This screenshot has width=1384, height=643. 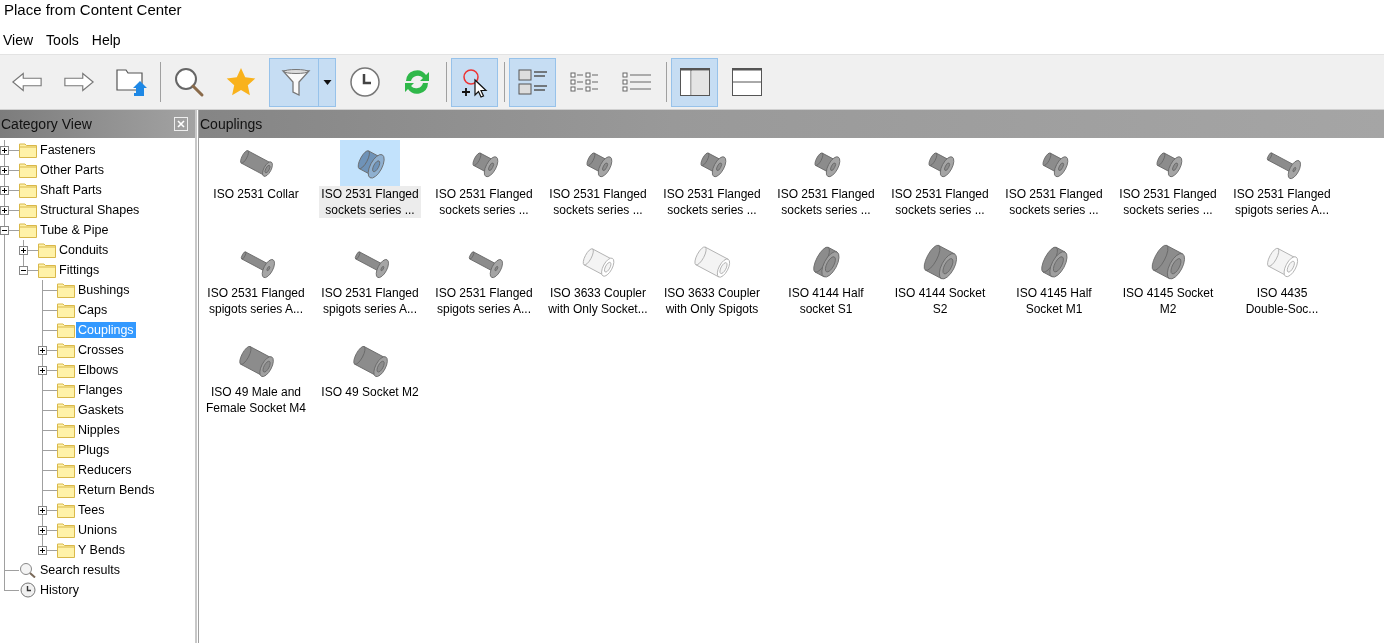 What do you see at coordinates (68, 150) in the screenshot?
I see `tree-item: Fasteners` at bounding box center [68, 150].